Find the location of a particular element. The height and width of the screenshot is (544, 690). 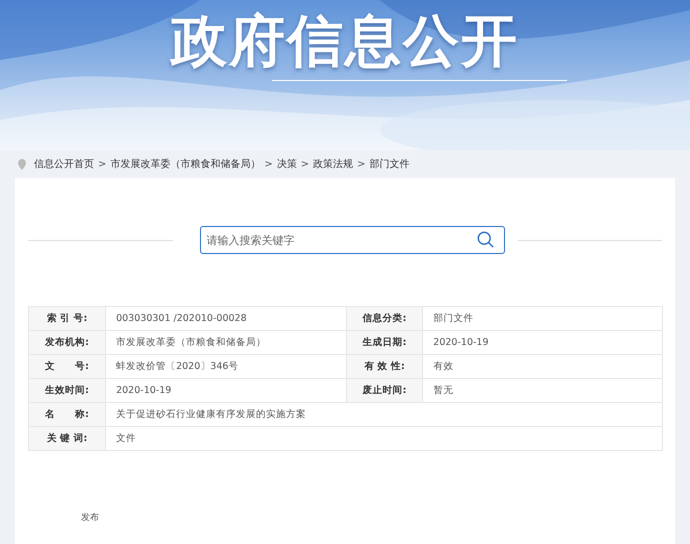

field-label: 废止时间: is located at coordinates (384, 390).